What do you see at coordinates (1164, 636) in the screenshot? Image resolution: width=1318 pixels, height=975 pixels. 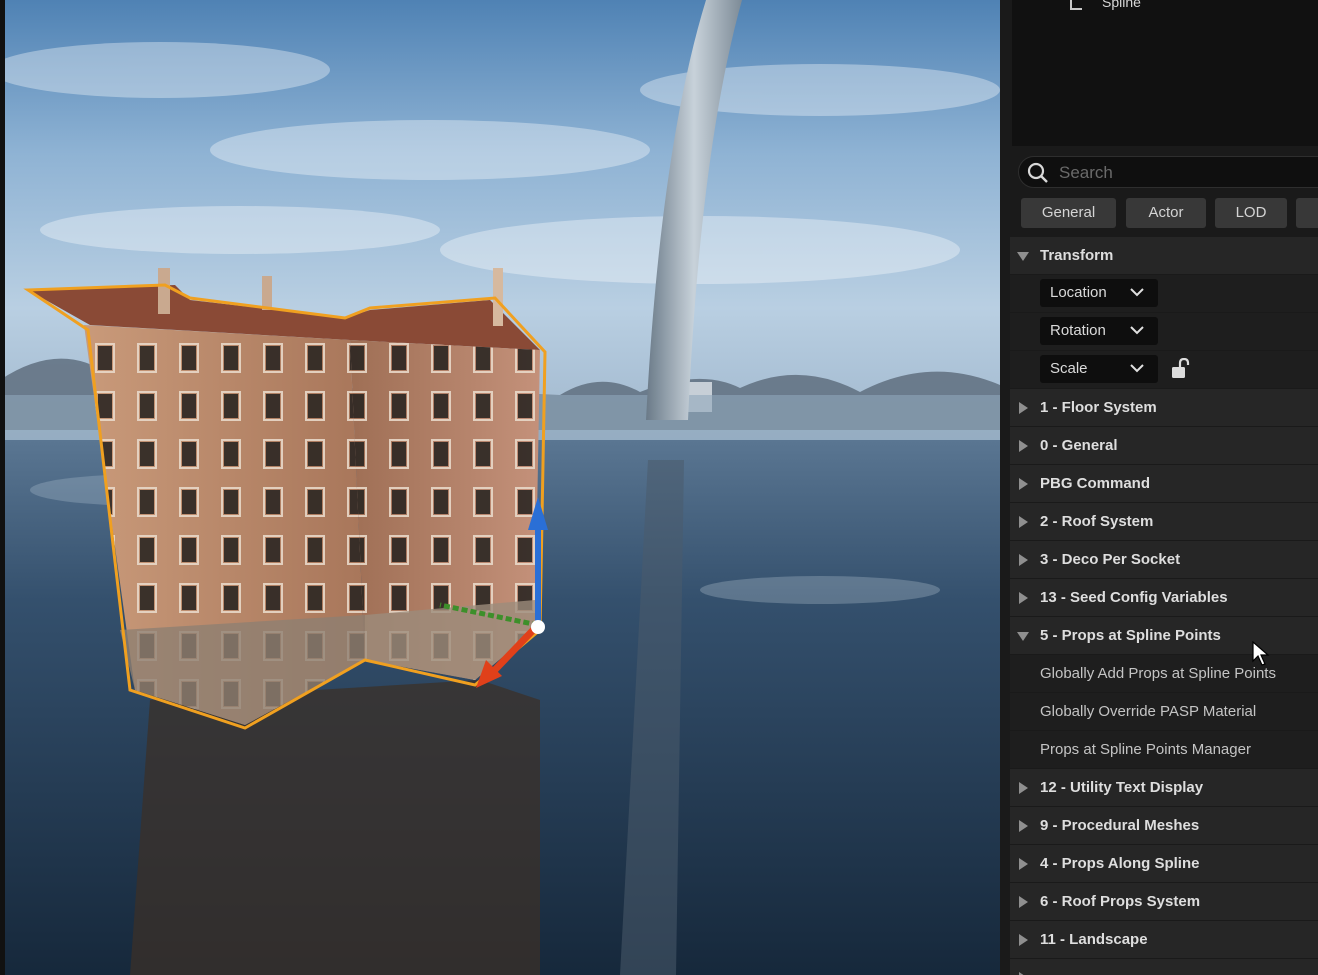 I see `category-props-at-spline-points: 5 - Props at Spline Points` at bounding box center [1164, 636].